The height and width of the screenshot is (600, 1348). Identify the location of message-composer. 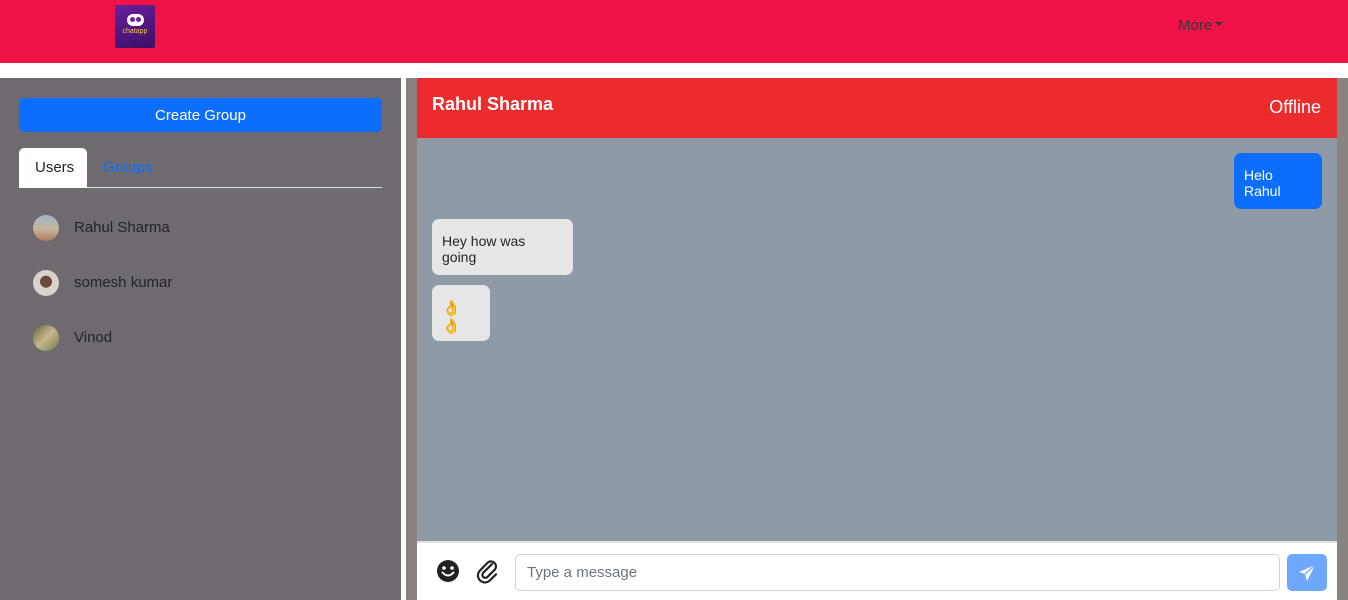
(877, 570).